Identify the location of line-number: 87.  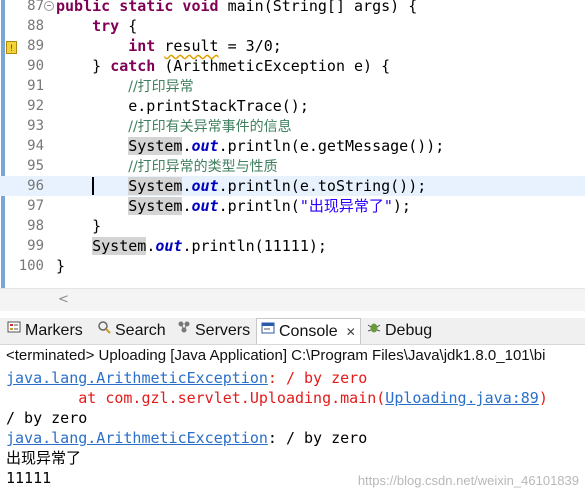
(35, 7).